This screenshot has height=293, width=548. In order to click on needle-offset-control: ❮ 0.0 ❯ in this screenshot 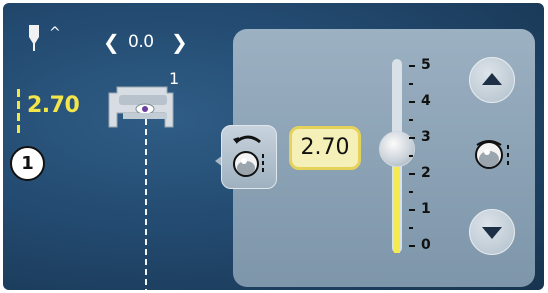, I will do `click(148, 42)`.